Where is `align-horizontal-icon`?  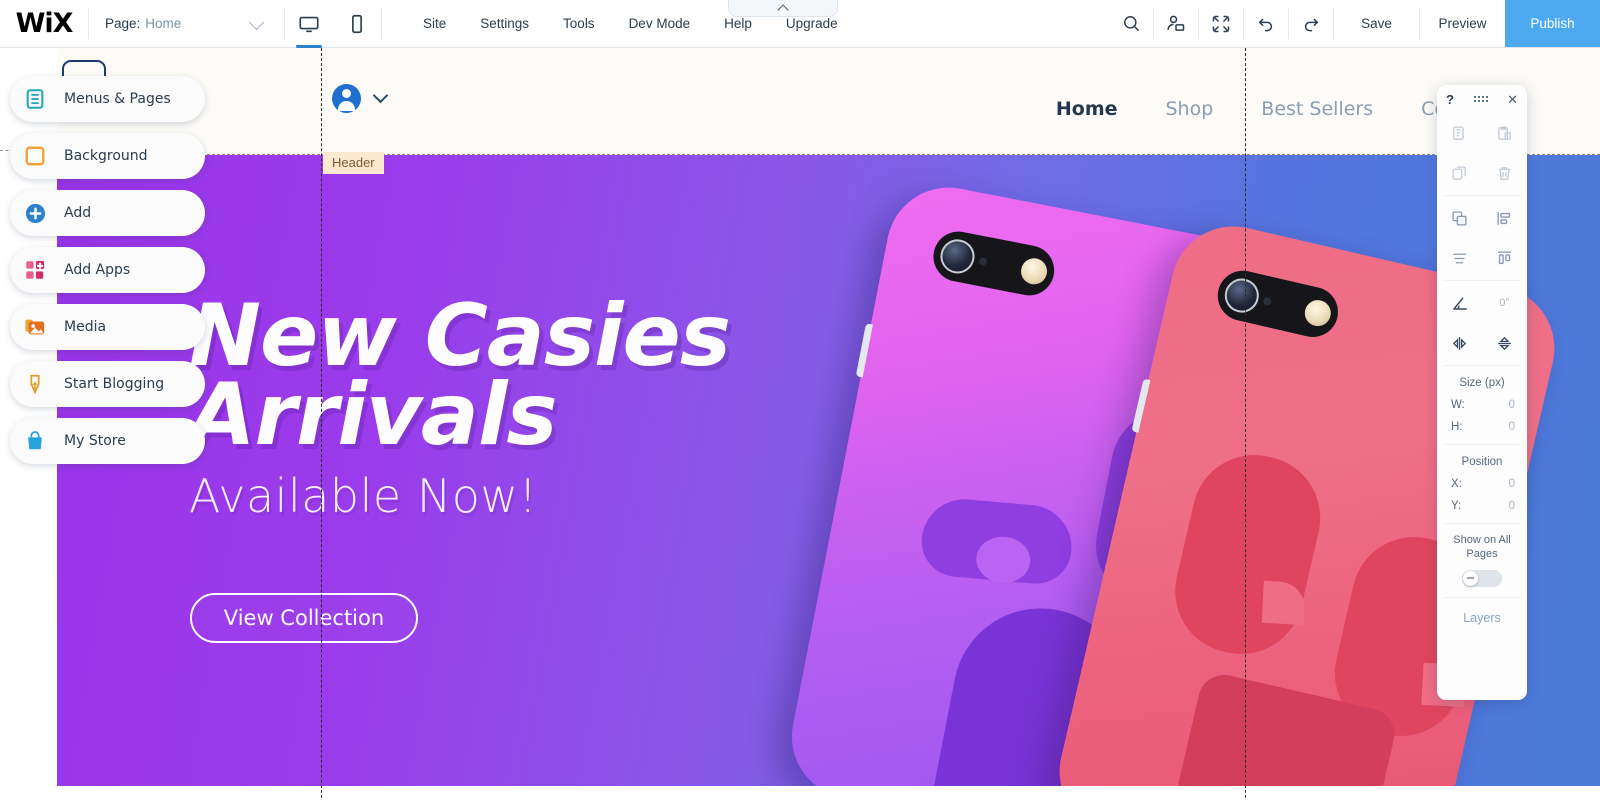
align-horizontal-icon is located at coordinates (1504, 218).